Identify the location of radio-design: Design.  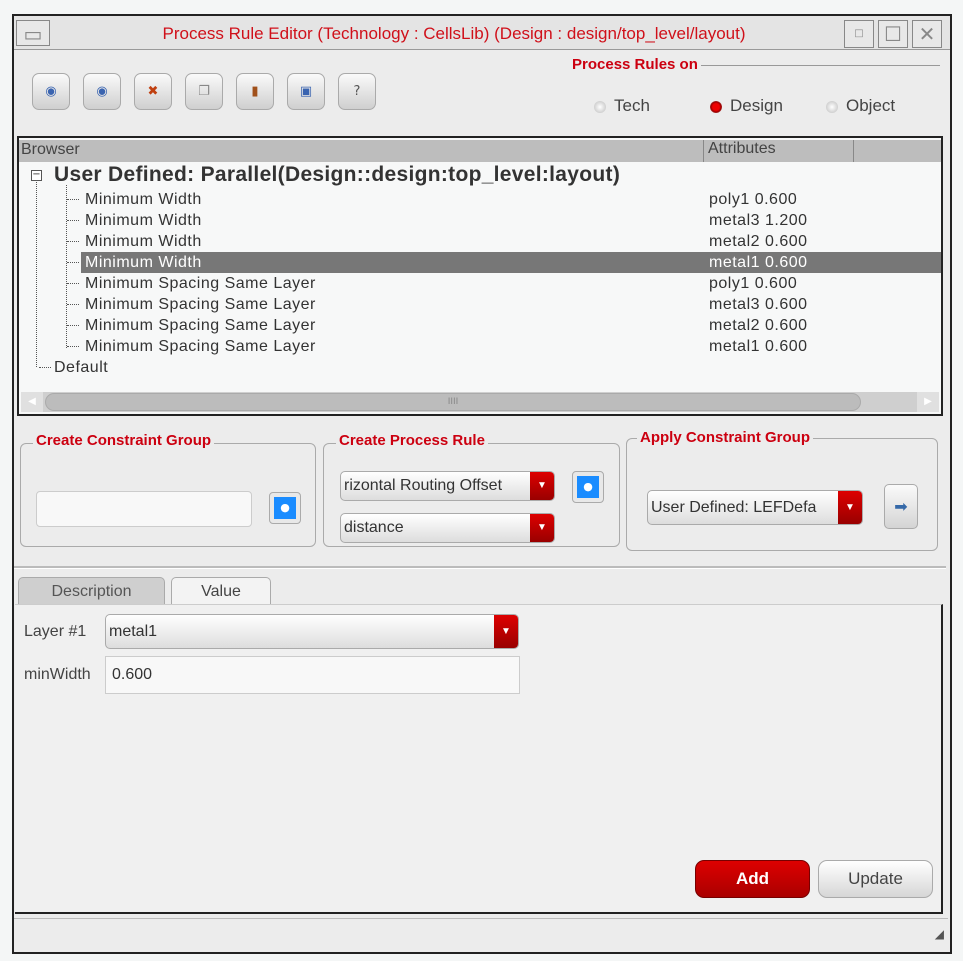
(746, 106).